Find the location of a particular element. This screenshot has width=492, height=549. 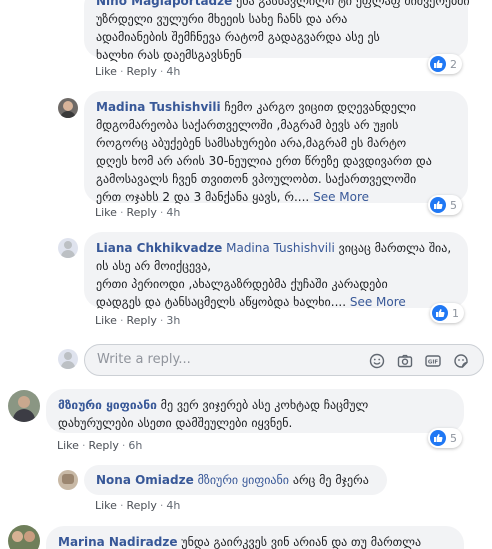

comment-text: ვიცაც მართლა შია, is located at coordinates (395, 248).